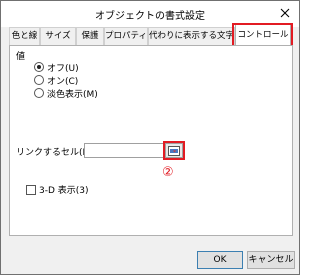 The image size is (320, 275). I want to click on radio-selected-dot, so click(39, 67).